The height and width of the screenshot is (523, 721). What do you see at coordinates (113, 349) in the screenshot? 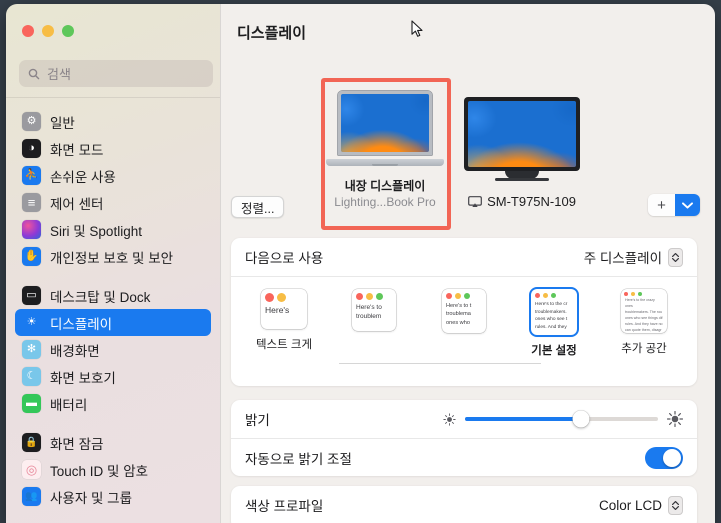
I see `sidebar-item-wallpaper: ✻ 배경화면` at bounding box center [113, 349].